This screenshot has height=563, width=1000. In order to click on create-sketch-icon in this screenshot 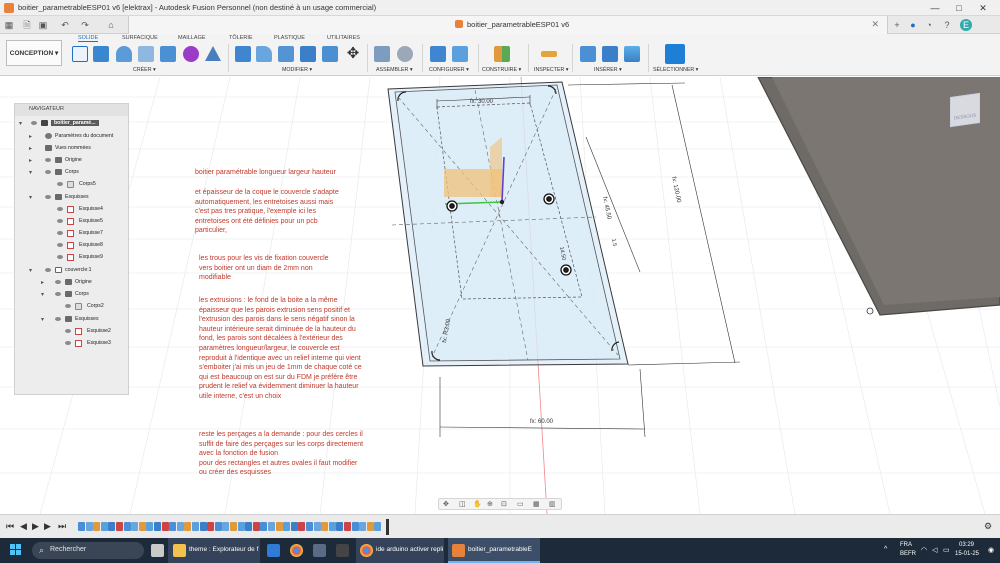, I will do `click(80, 54)`.